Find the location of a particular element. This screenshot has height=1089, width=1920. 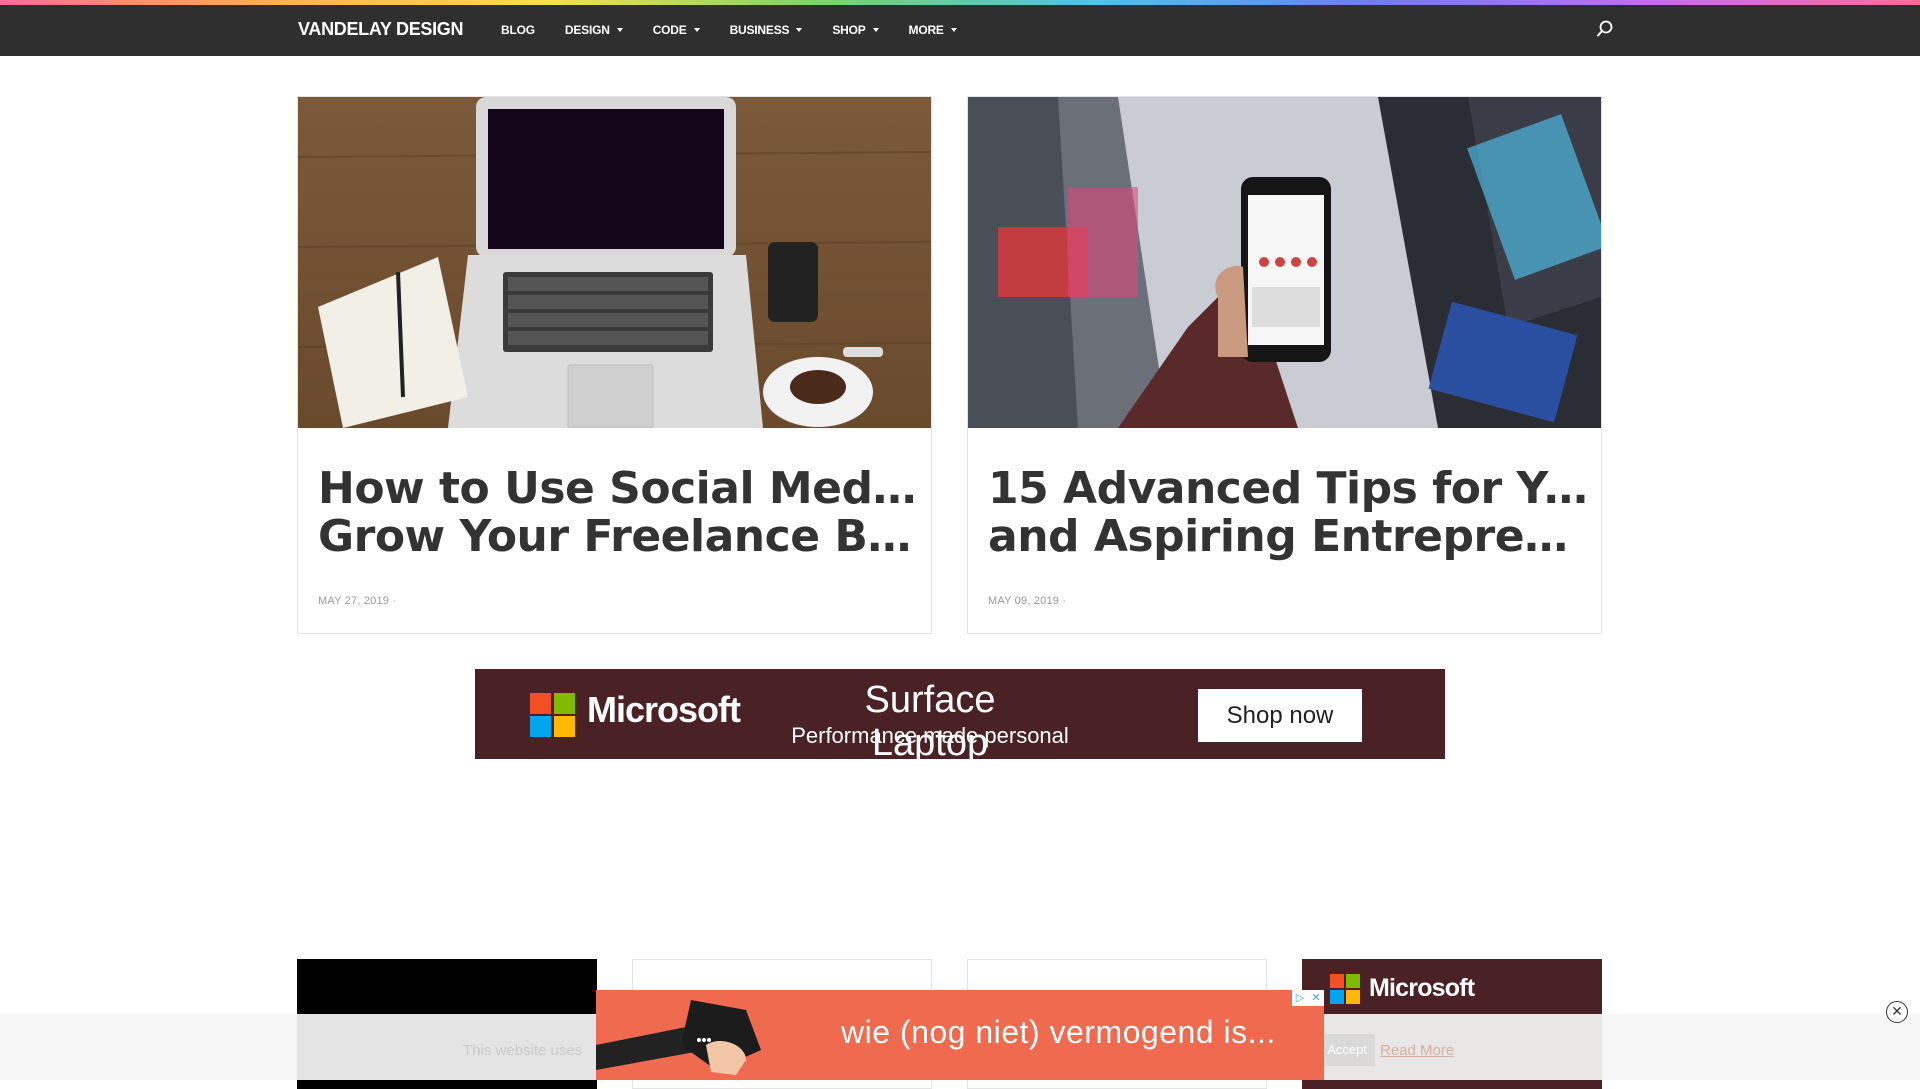

main-nav: BLOG DESIGN CODE BUSINESS SHOP MORE is located at coordinates (744, 30).